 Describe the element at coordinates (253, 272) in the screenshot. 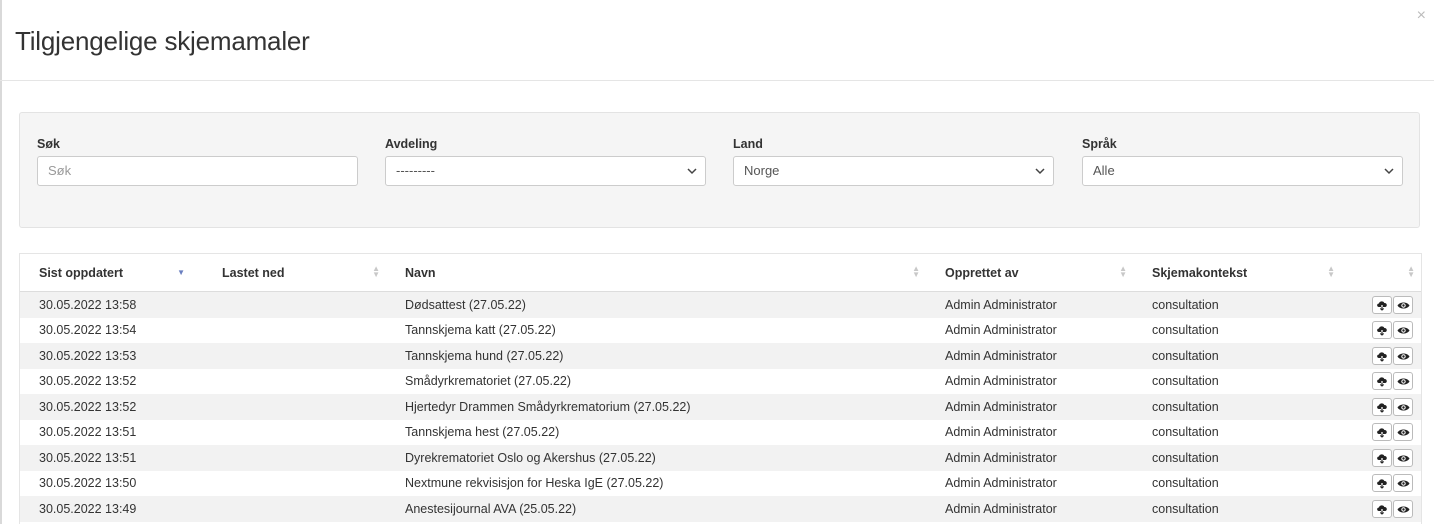

I see `column-header-label: Lastet ned` at that location.